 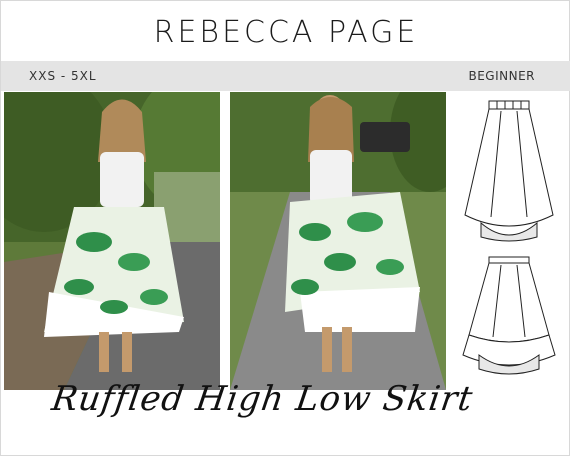 What do you see at coordinates (501, 76) in the screenshot?
I see `skill-level-label: BEGINNER` at bounding box center [501, 76].